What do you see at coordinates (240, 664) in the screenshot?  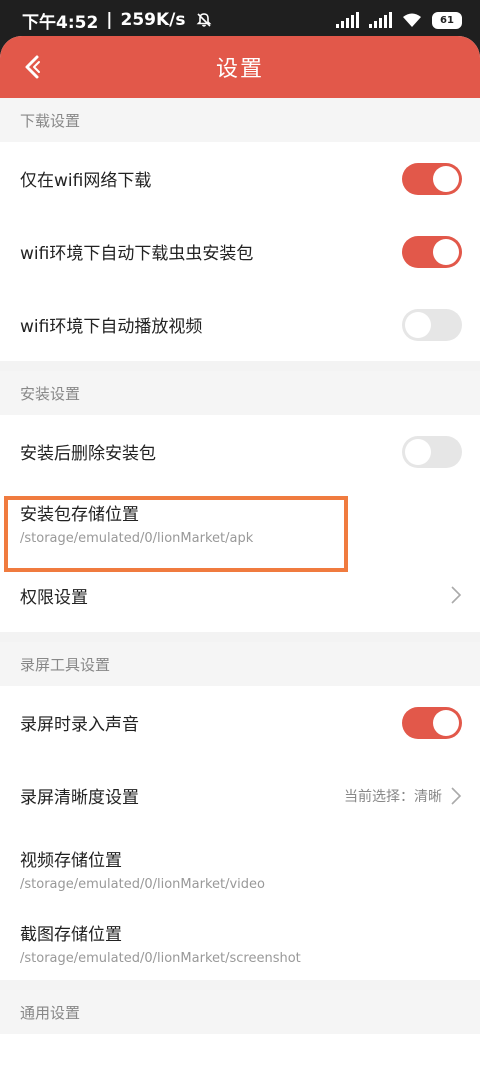 I see `section-record-title: 录屏工具设置` at bounding box center [240, 664].